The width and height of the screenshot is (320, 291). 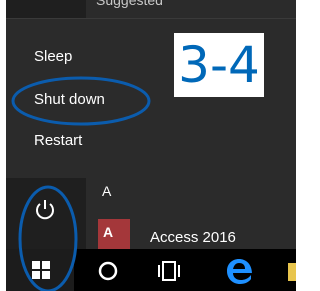 What do you see at coordinates (219, 65) in the screenshot?
I see `step-number-label: 3-4` at bounding box center [219, 65].